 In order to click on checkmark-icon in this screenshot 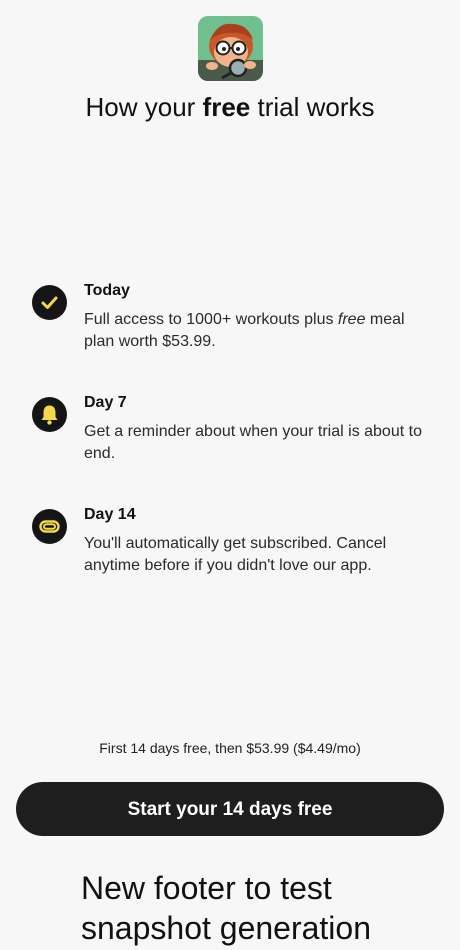, I will do `click(49, 302)`.